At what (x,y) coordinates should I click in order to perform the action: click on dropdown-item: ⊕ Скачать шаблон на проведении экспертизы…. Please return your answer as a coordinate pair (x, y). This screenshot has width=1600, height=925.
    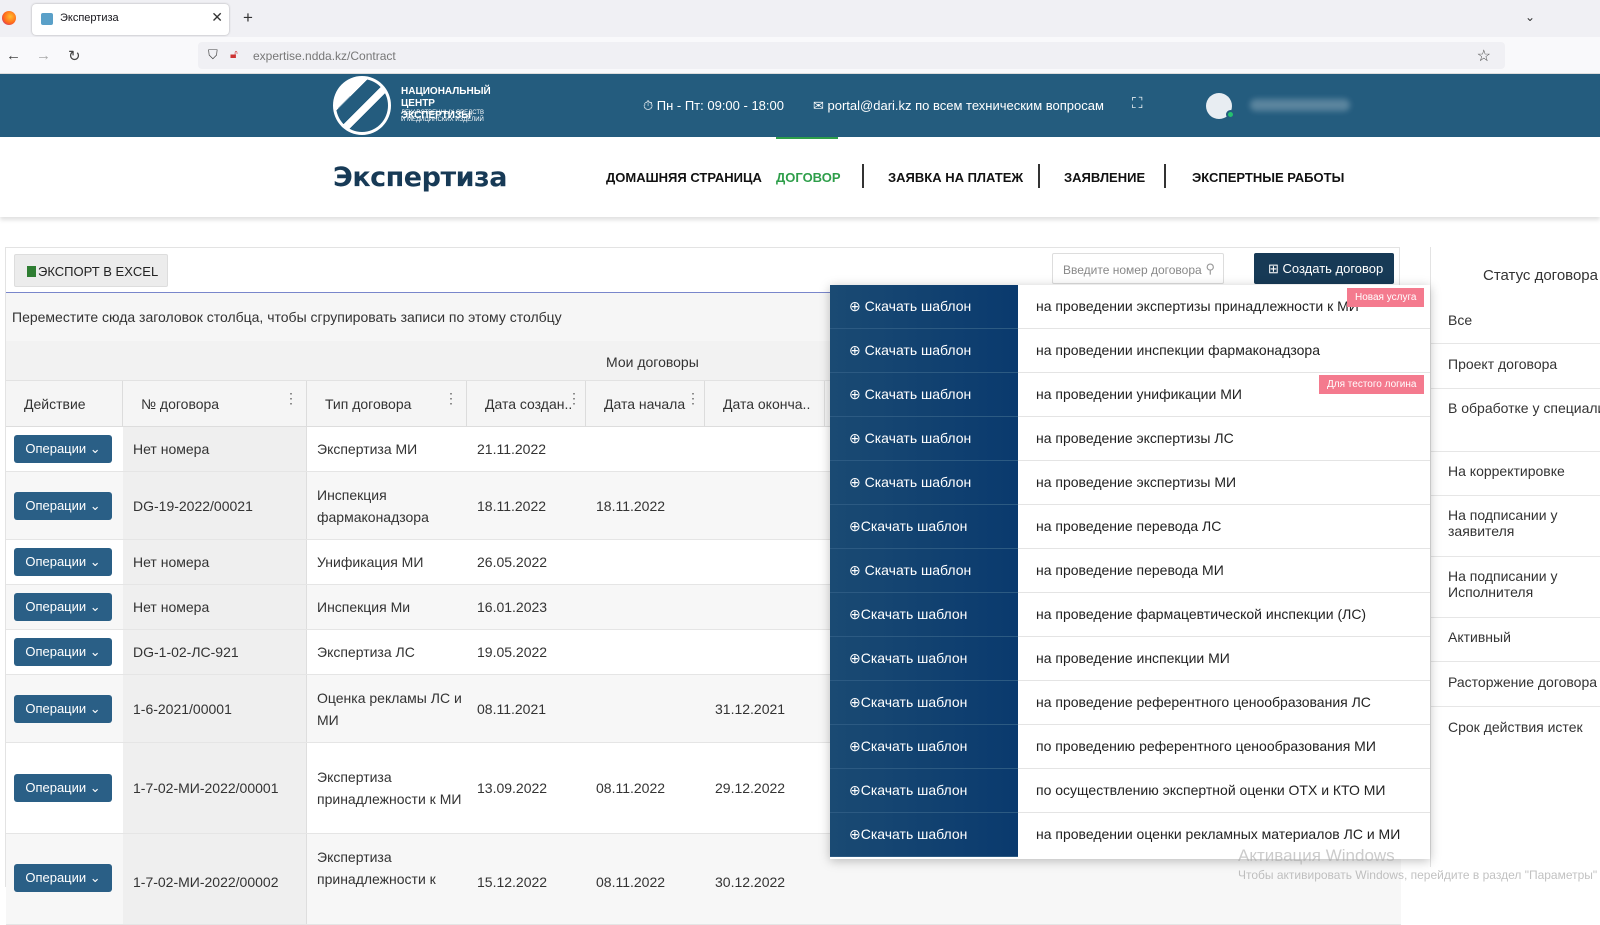
    Looking at the image, I should click on (1130, 307).